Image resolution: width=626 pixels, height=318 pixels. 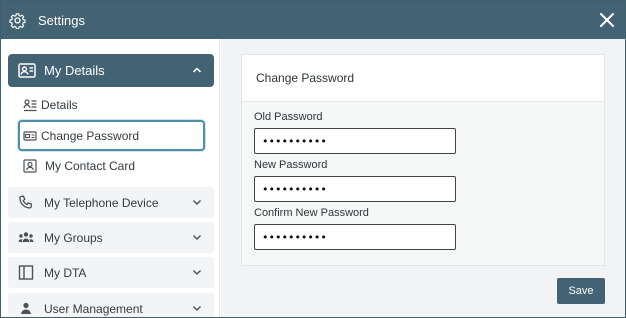 What do you see at coordinates (313, 20) in the screenshot?
I see `title-bar: Settings` at bounding box center [313, 20].